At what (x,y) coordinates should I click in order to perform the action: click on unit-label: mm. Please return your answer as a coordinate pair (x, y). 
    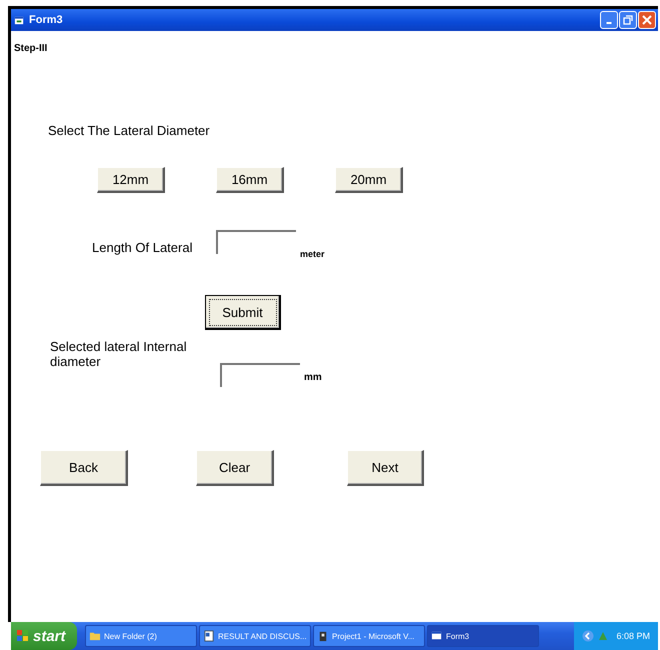
    Looking at the image, I should click on (313, 377).